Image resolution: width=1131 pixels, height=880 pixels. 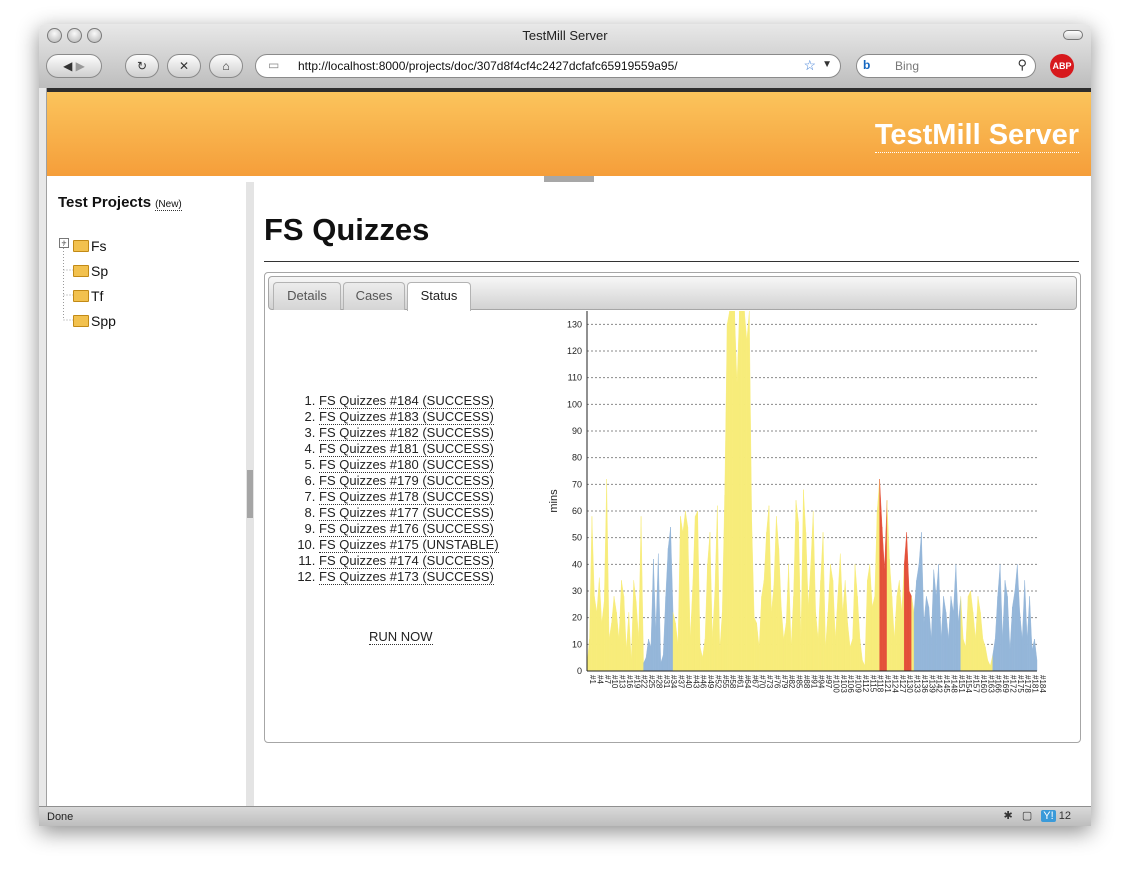 I want to click on project-item-fs: Fs, so click(x=90, y=246).